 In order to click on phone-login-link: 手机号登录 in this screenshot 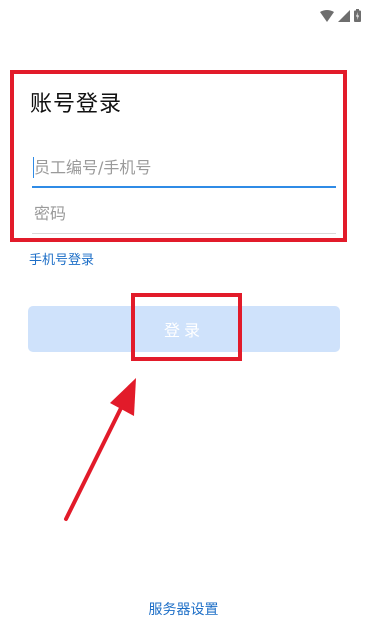, I will do `click(61, 261)`.